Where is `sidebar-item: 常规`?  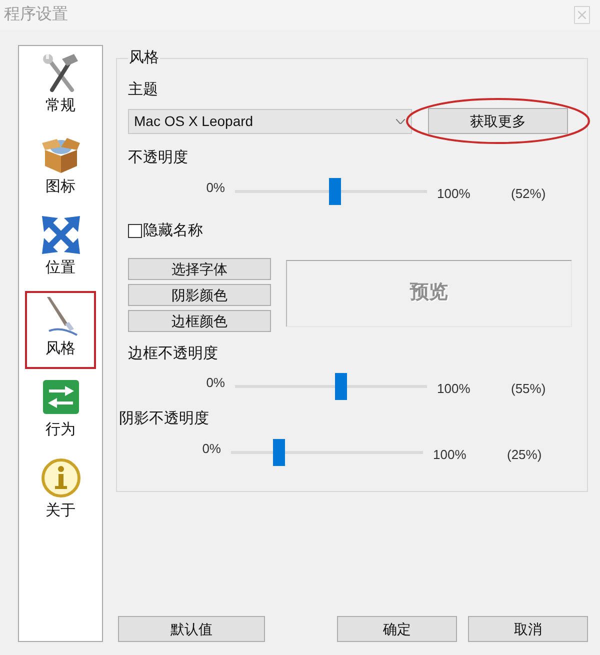
sidebar-item: 常规 is located at coordinates (60, 87).